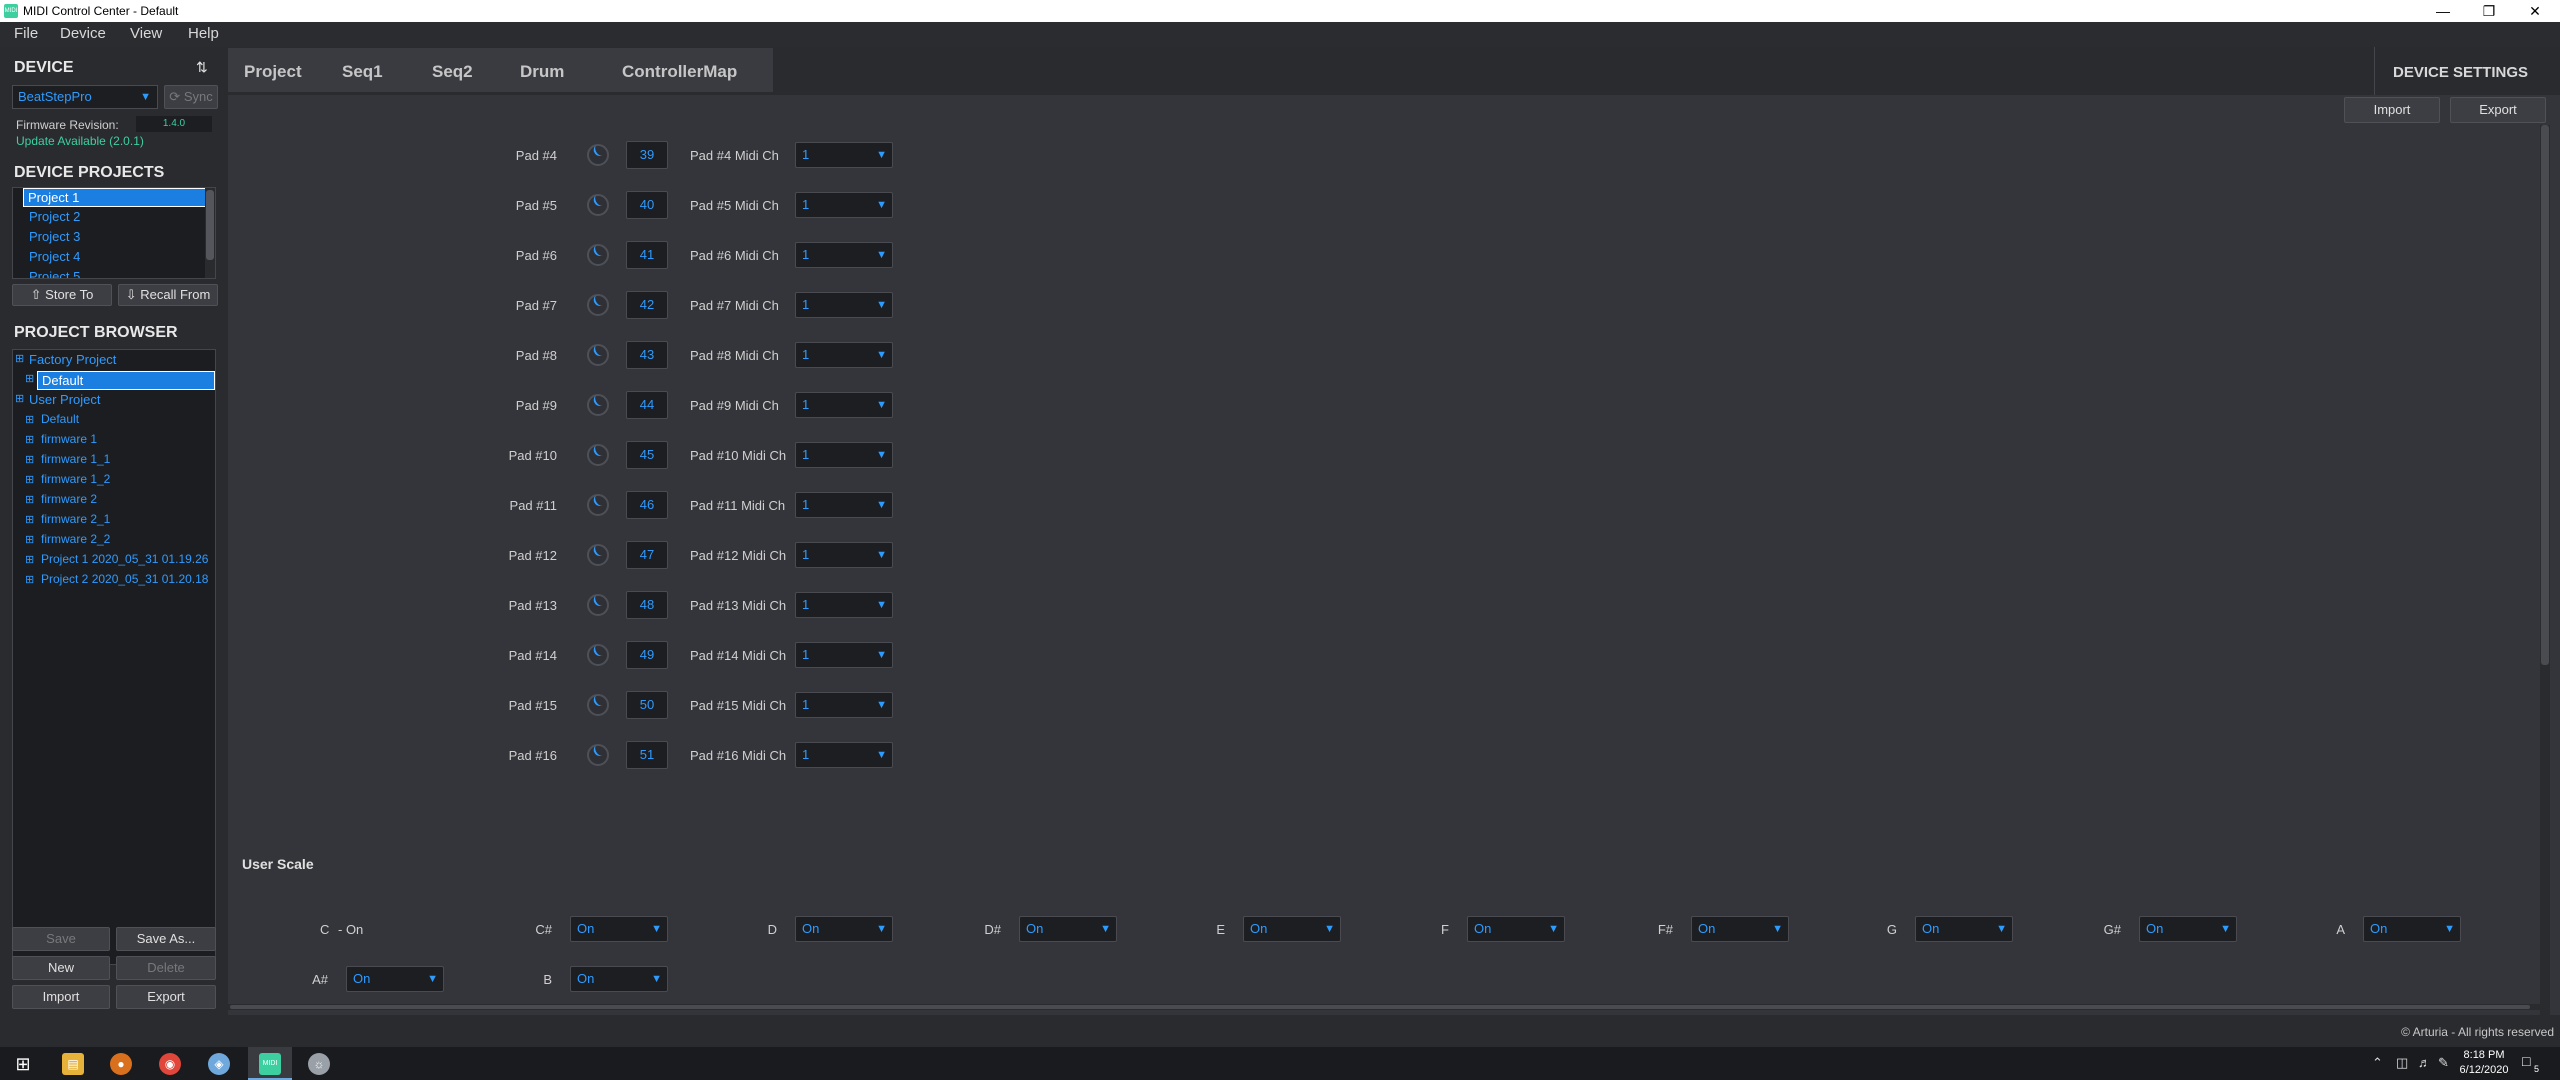 This screenshot has height=1080, width=2560. What do you see at coordinates (2545, 570) in the screenshot?
I see `vertical-scrollbar` at bounding box center [2545, 570].